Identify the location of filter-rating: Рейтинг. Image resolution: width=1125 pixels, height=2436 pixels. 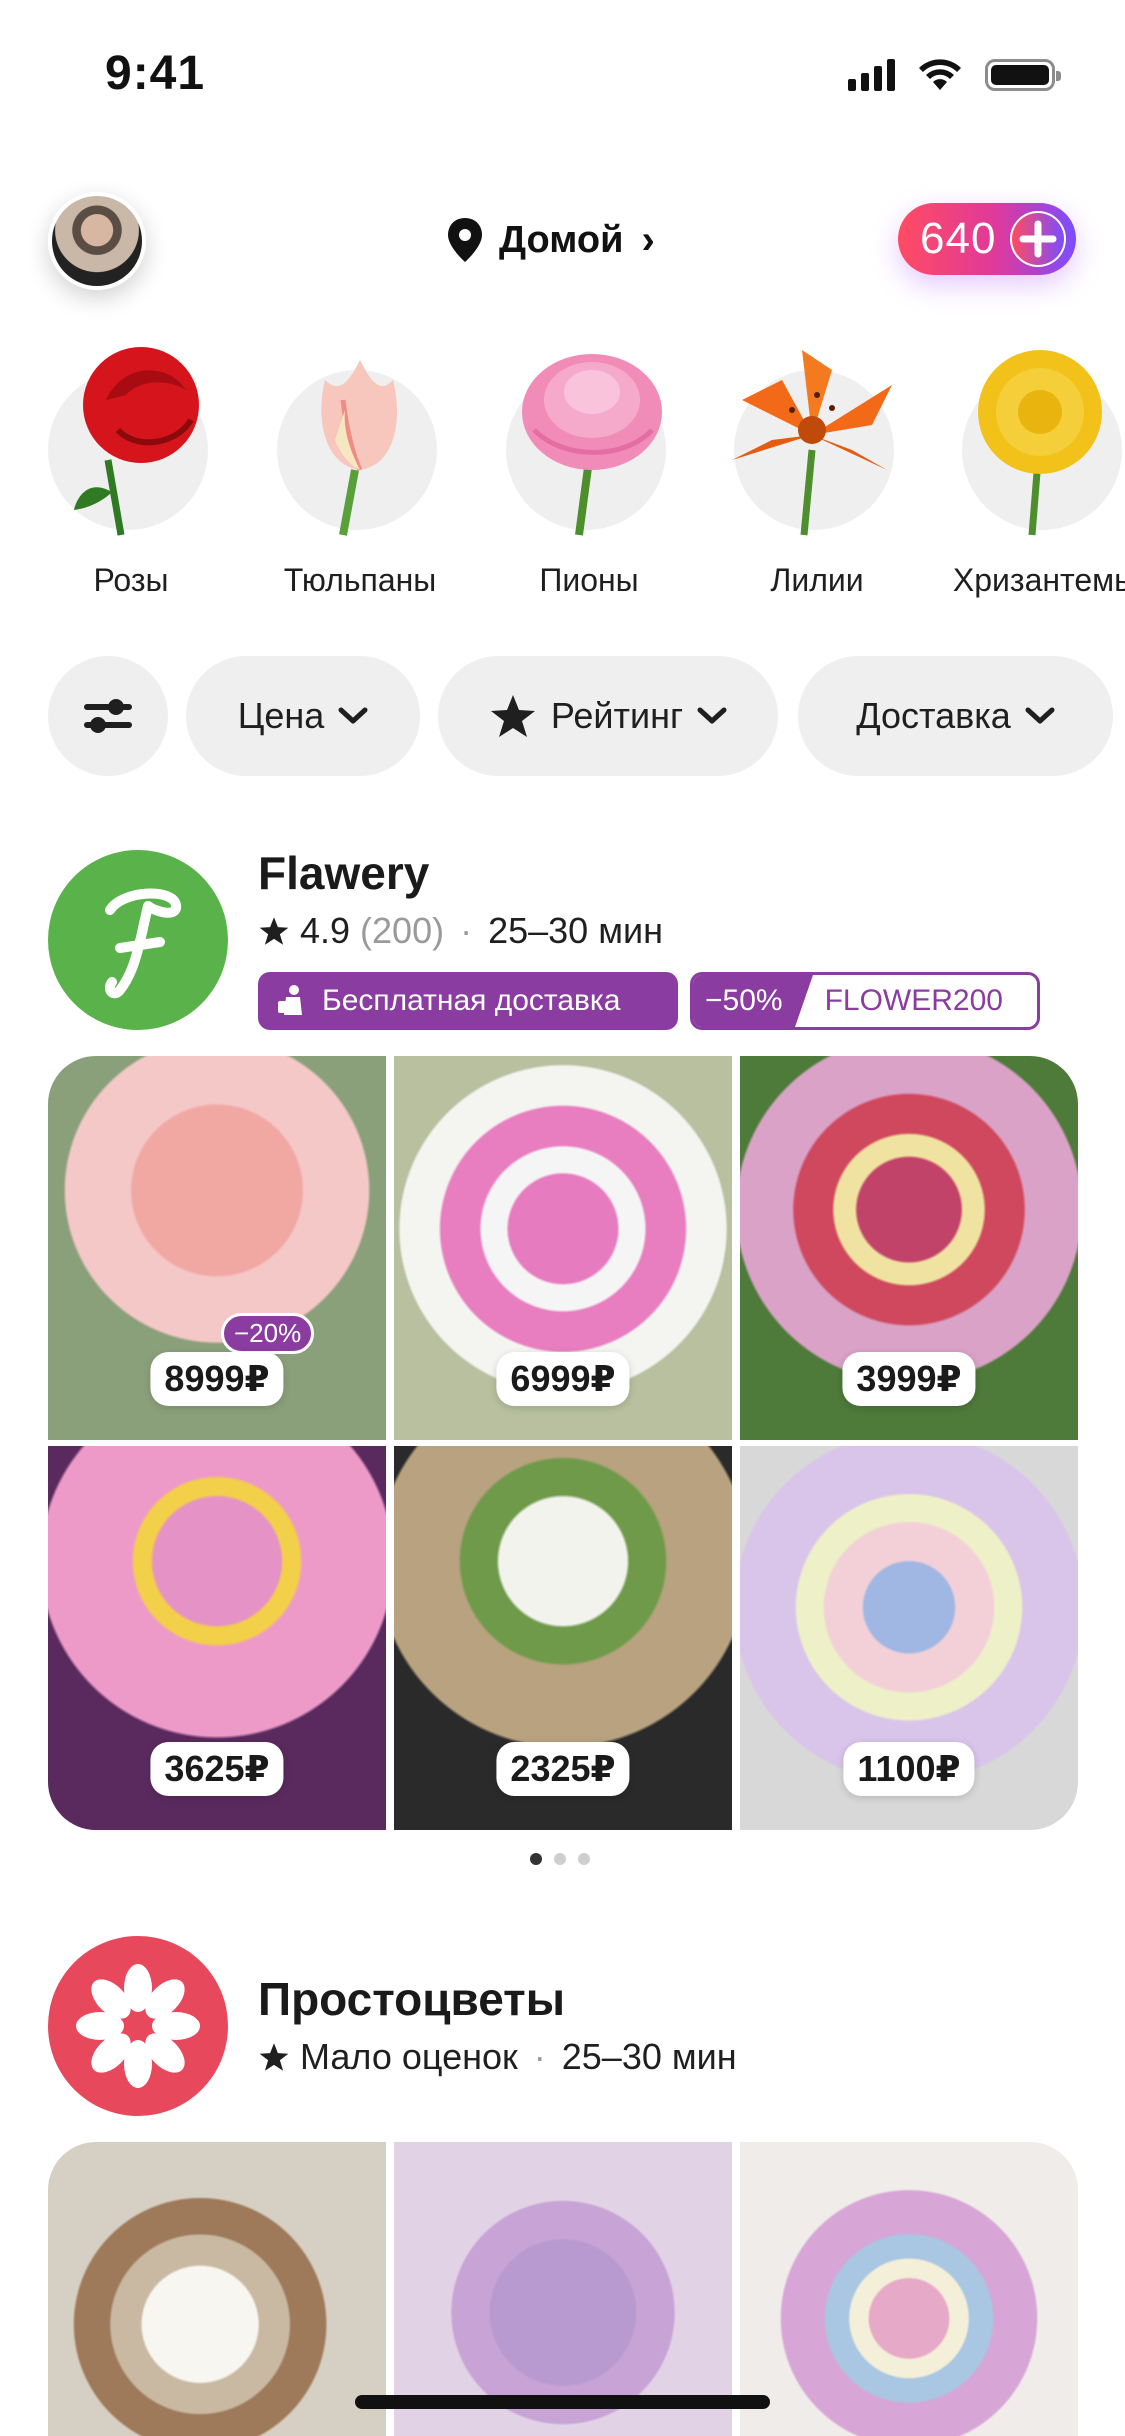
(608, 716).